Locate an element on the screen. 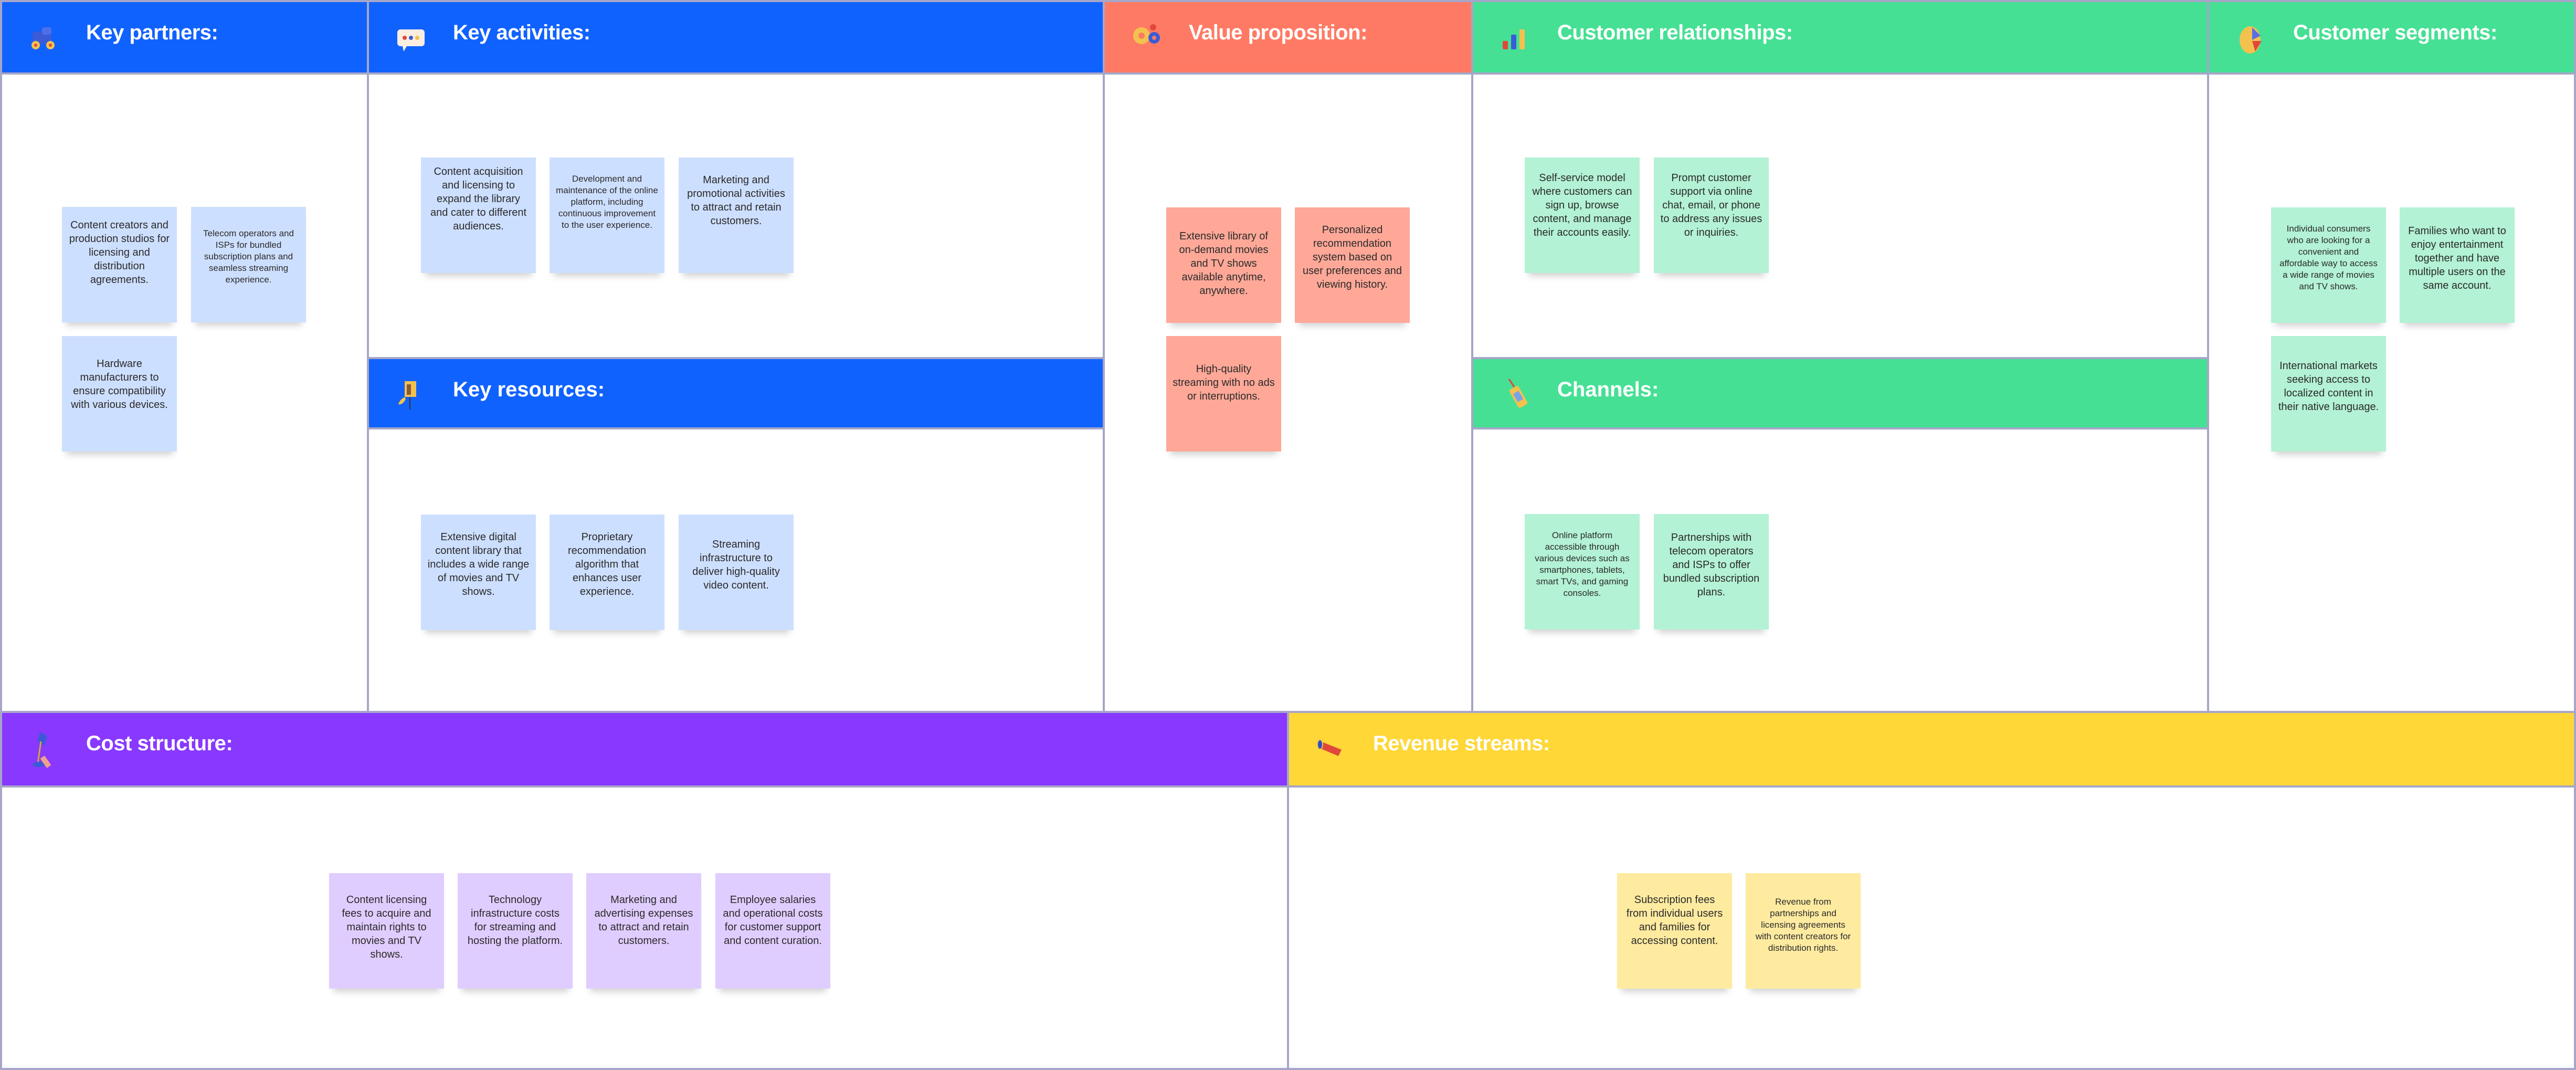  desk-lamp-icon is located at coordinates (42, 750).